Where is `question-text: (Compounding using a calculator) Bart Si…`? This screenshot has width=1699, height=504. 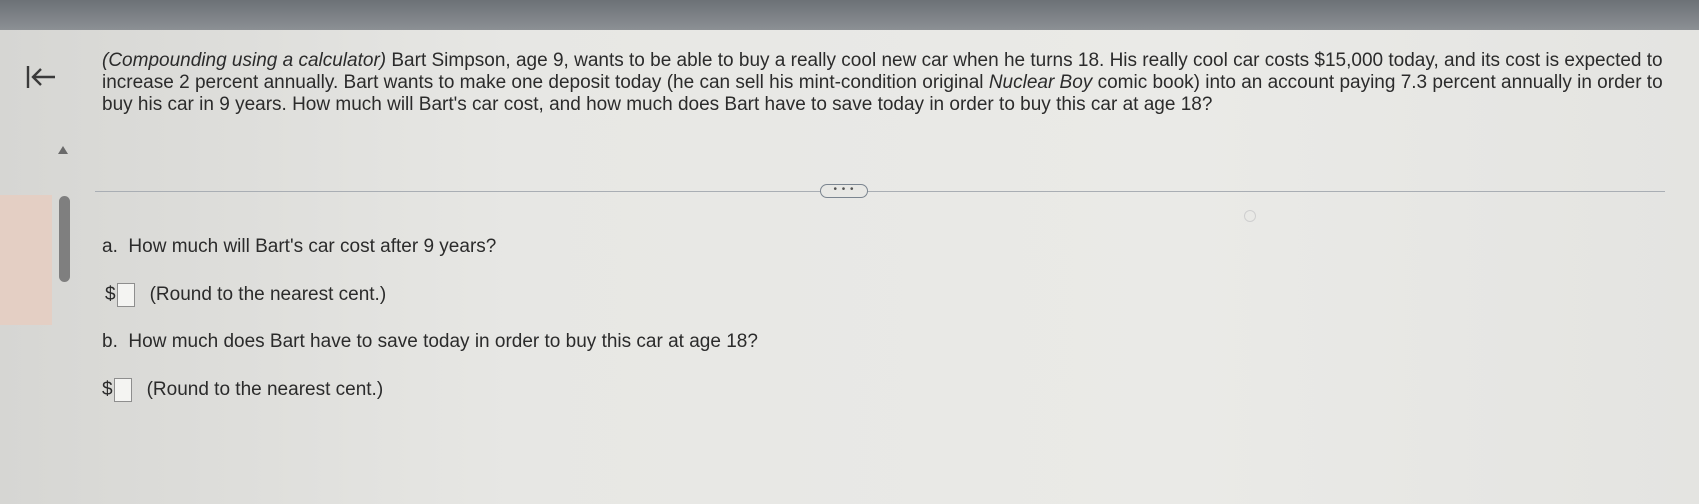 question-text: (Compounding using a calculator) Bart Si… is located at coordinates (887, 83).